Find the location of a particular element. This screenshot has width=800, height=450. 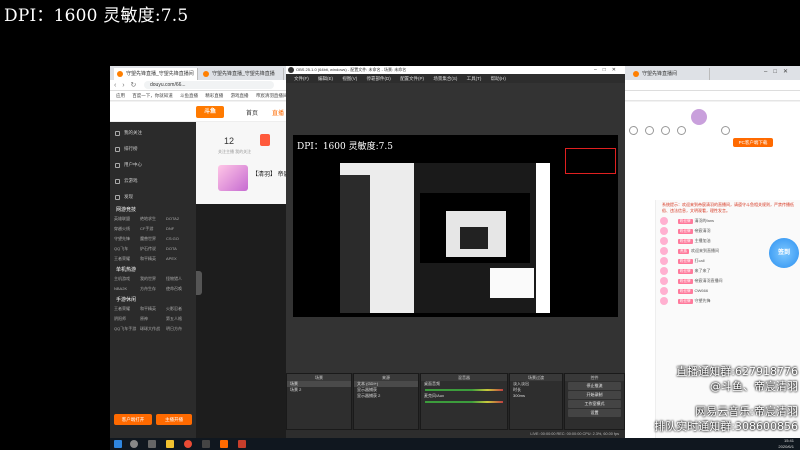

fish-ball-icon is located at coordinates (649, 130).